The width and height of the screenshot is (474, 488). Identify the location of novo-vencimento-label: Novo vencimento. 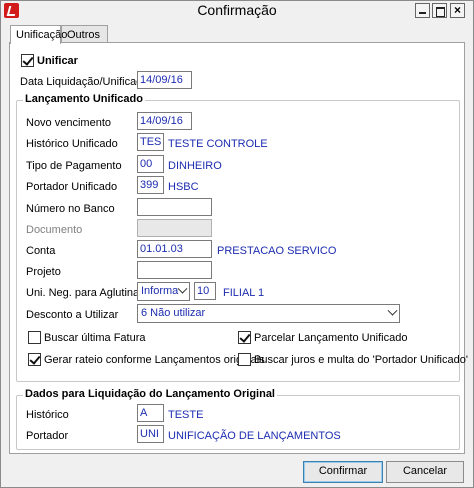
(68, 123).